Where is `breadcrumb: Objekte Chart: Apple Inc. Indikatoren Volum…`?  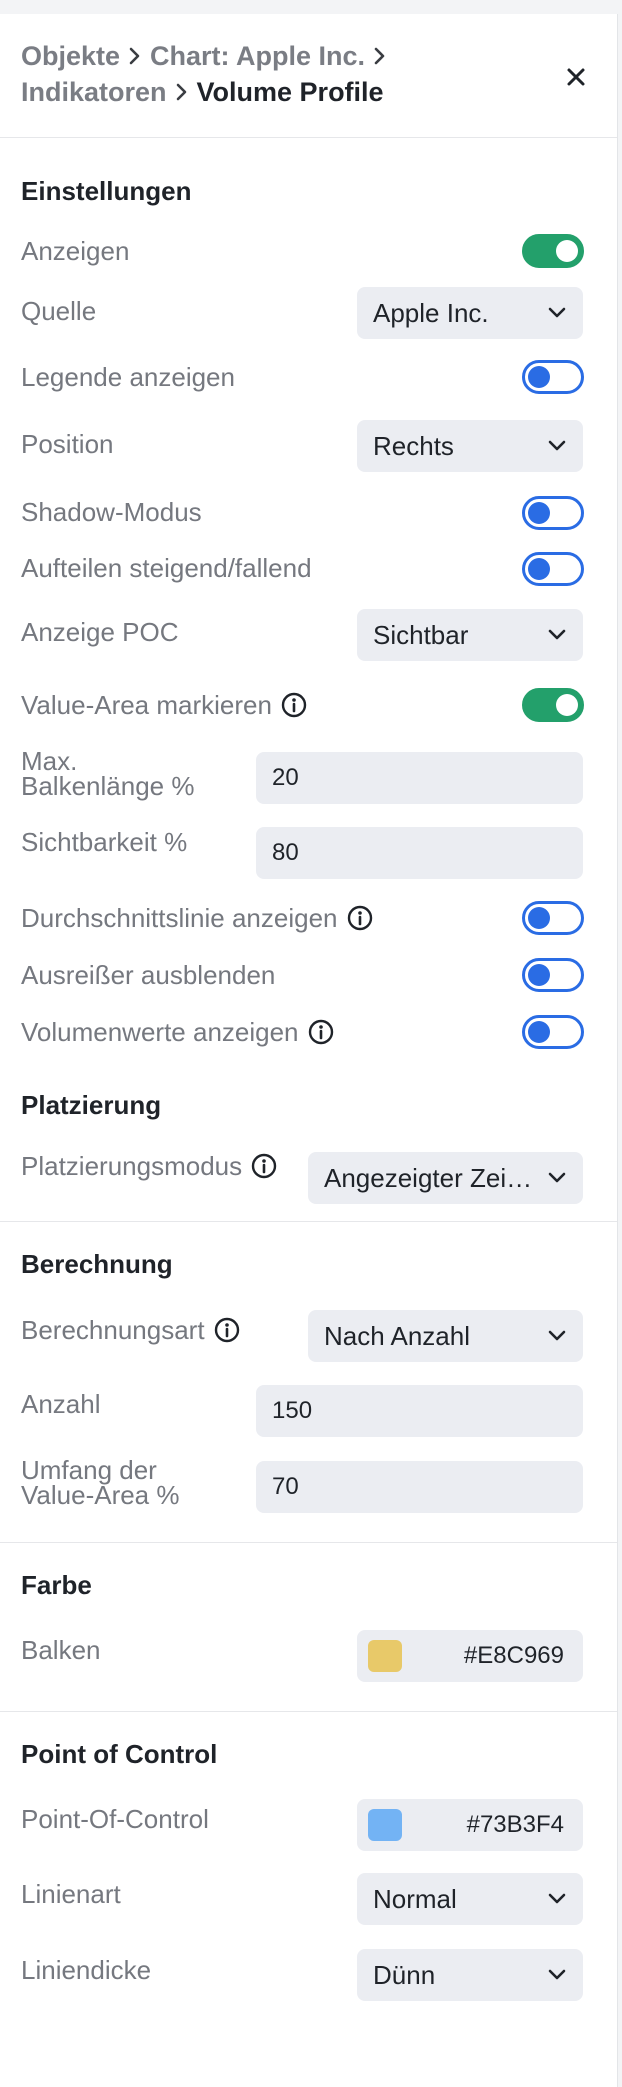 breadcrumb: Objekte Chart: Apple Inc. Indikatoren Volum… is located at coordinates (281, 74).